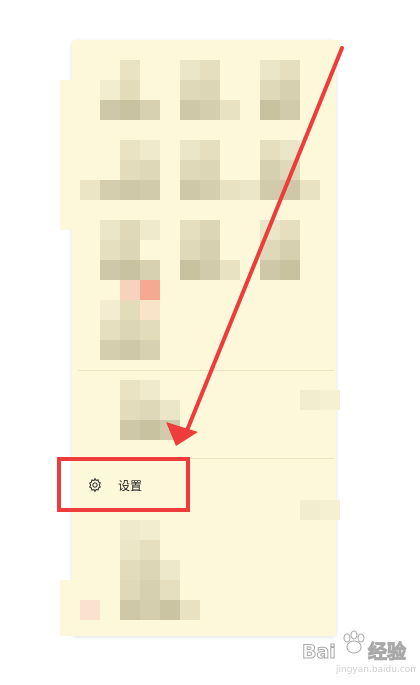 The width and height of the screenshot is (420, 685). Describe the element at coordinates (354, 642) in the screenshot. I see `paw-logo-icon` at that location.